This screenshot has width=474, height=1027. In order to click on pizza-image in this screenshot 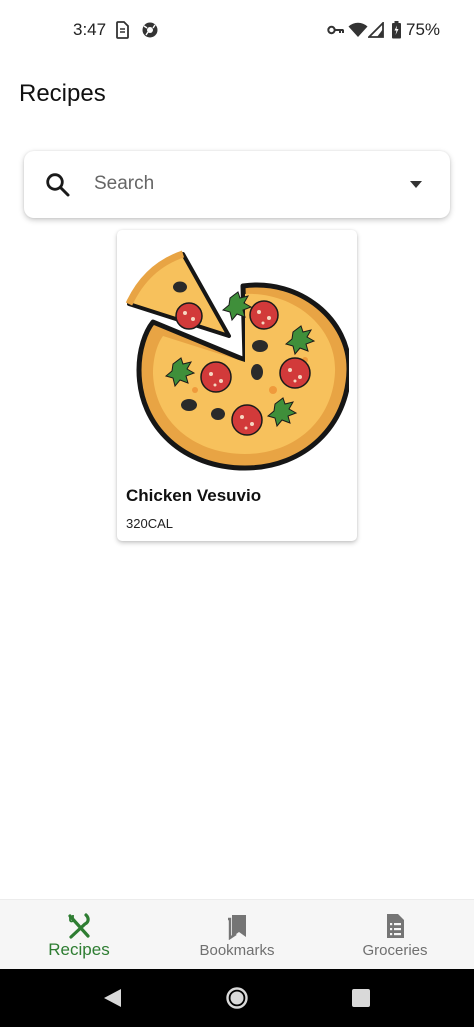, I will do `click(237, 360)`.